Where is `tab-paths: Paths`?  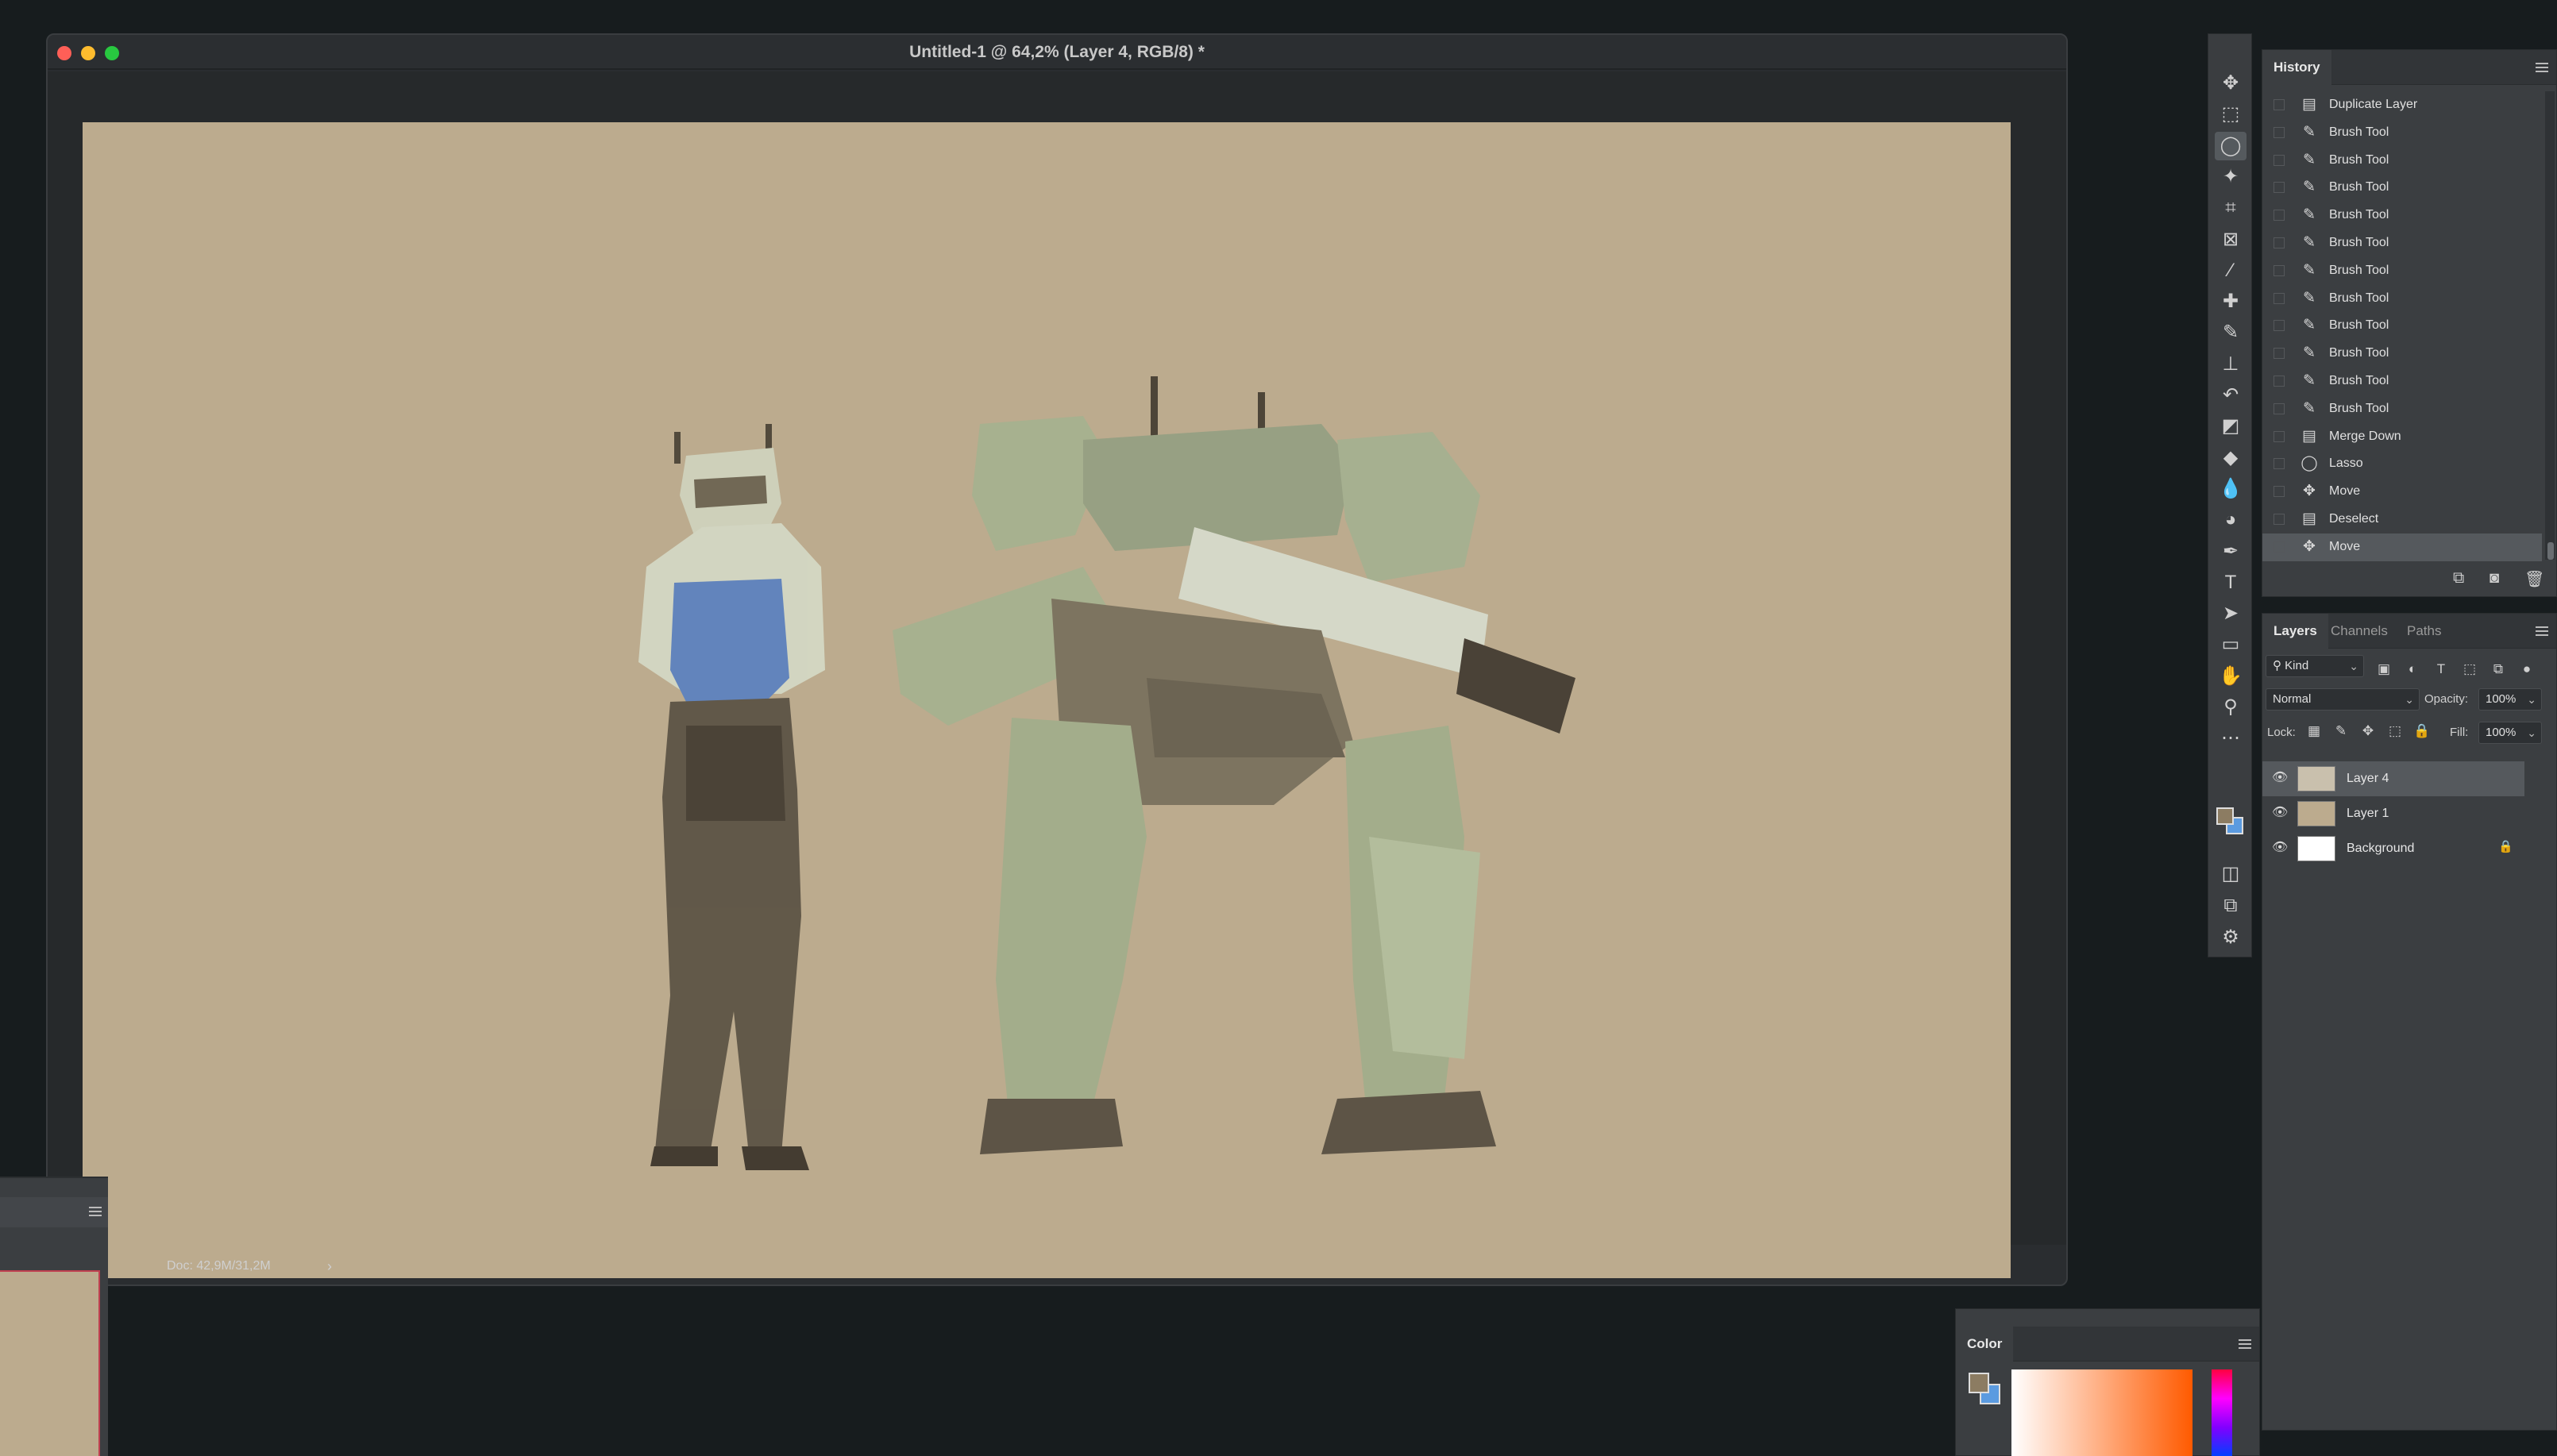
tab-paths: Paths is located at coordinates (2424, 631).